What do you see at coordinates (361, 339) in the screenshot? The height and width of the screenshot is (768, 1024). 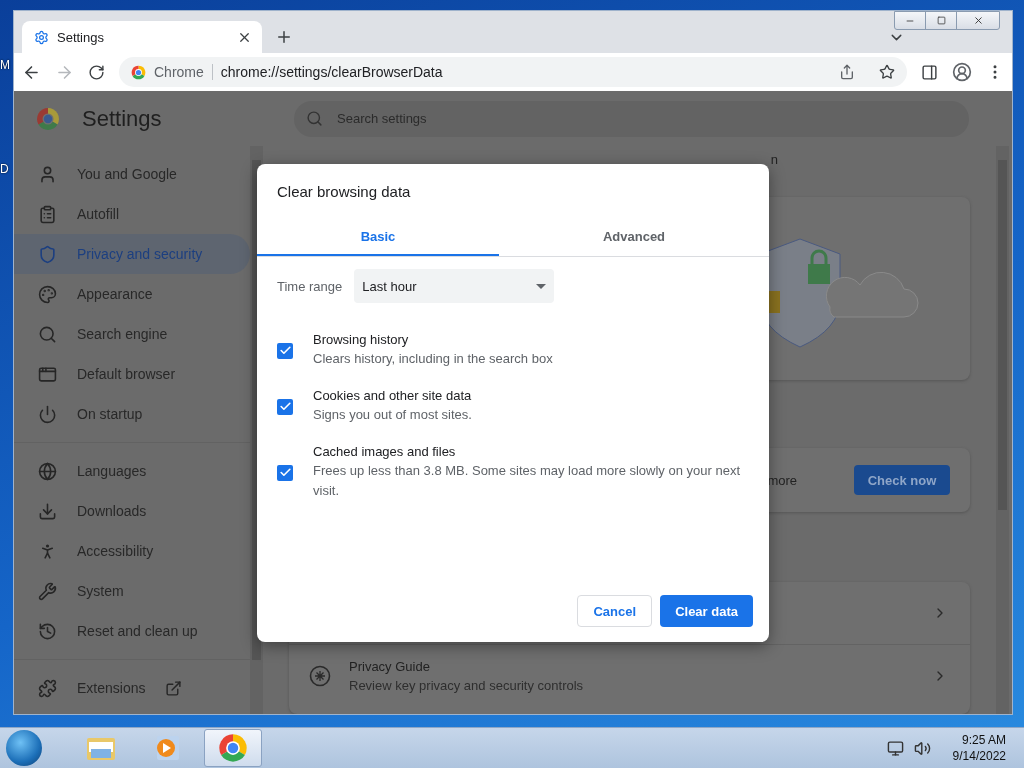 I see `option-title: Browsing history` at bounding box center [361, 339].